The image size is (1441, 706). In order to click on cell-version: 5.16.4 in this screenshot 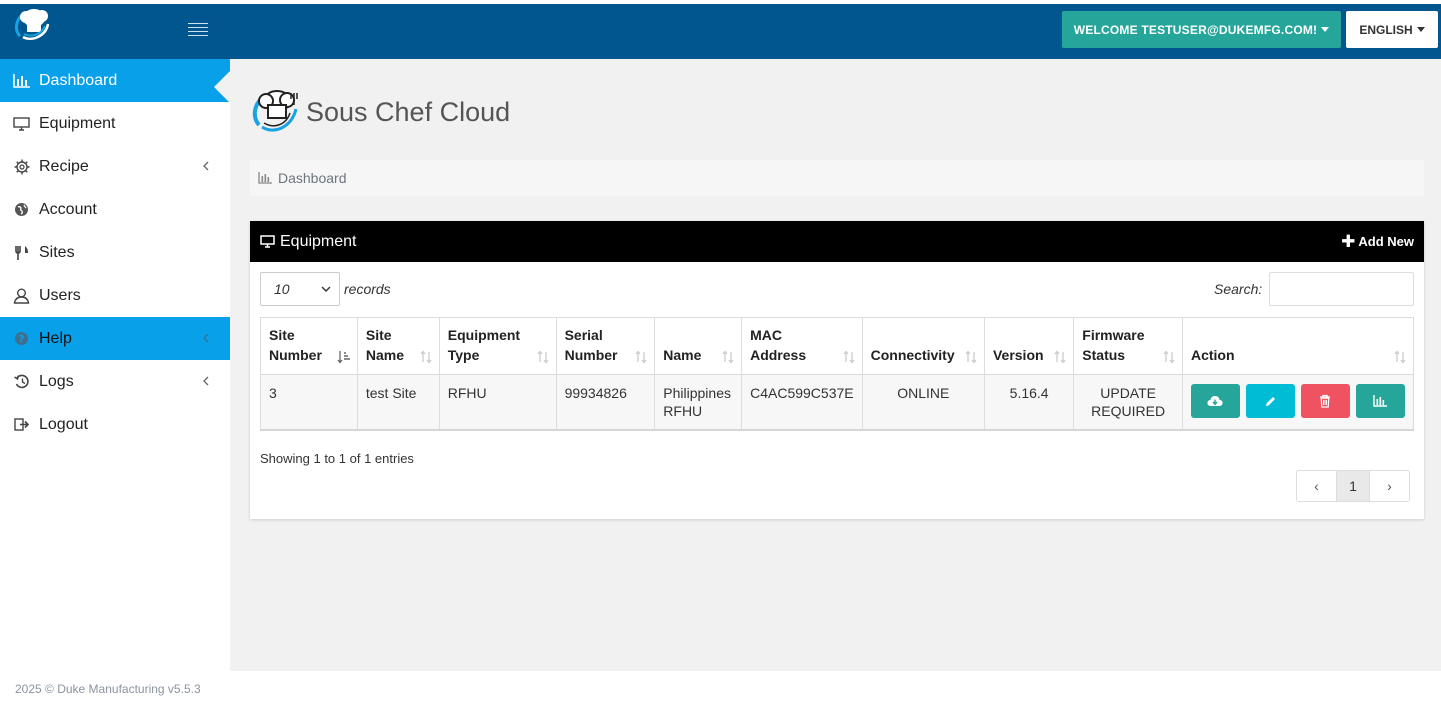, I will do `click(1029, 402)`.